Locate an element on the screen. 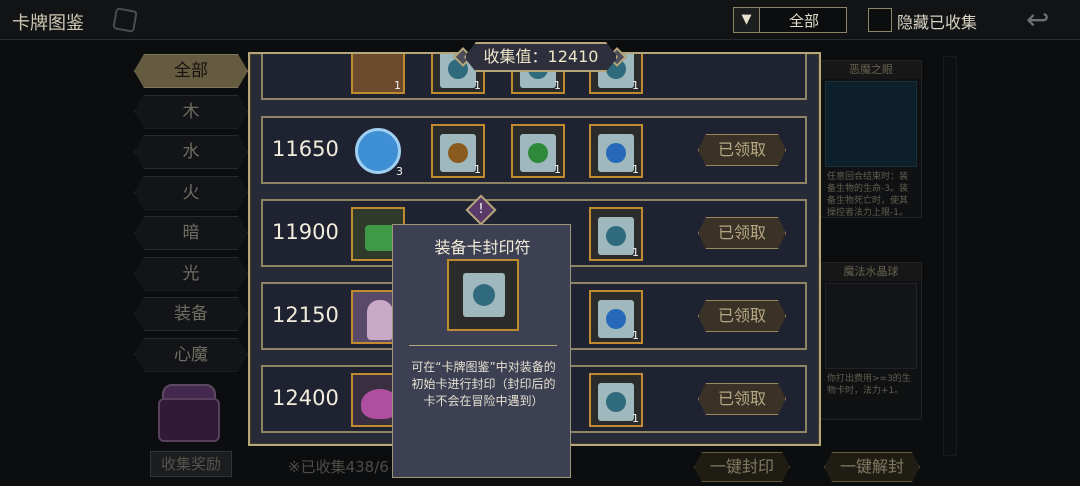 The image size is (1080, 486). tooltip-description: 可在“卡牌图鉴”中对装备的初始卡进行封印（封印后的卡不会在冒险中遇到） is located at coordinates (483, 384).